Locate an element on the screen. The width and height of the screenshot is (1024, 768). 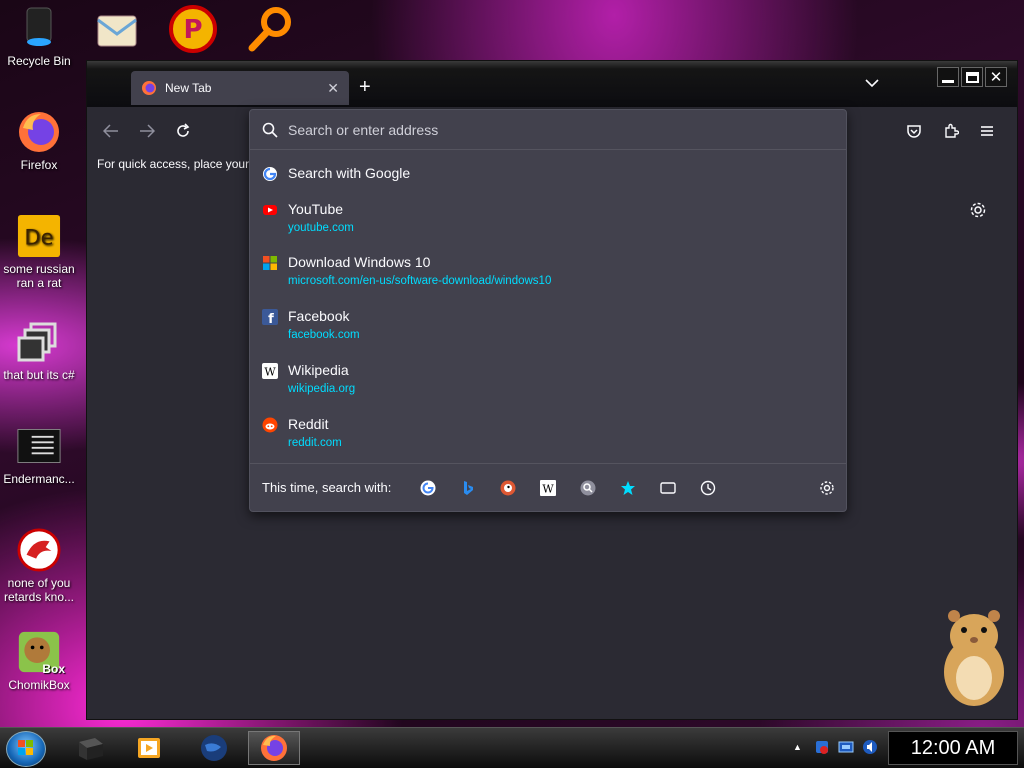
bookmarks-hint-text: For quick access, place your b is located at coordinates (178, 164).